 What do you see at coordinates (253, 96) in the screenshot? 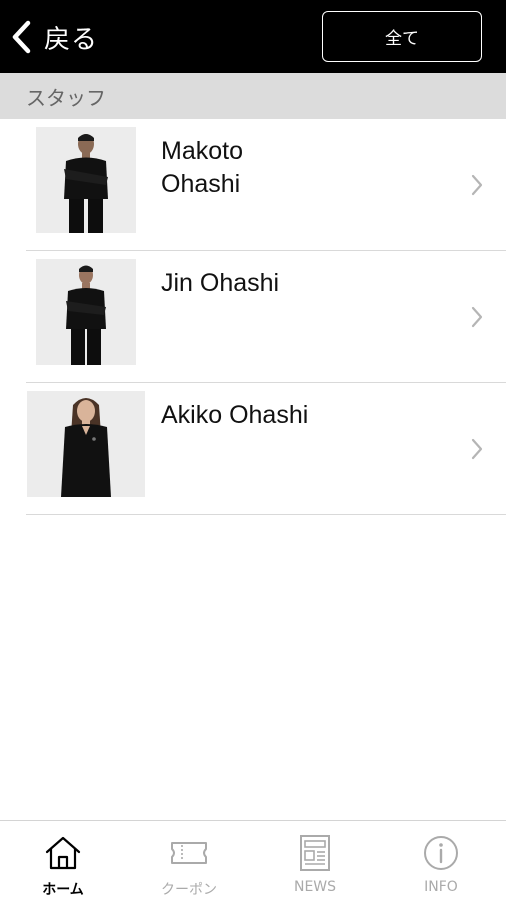
I see `section-header: スタッフ` at bounding box center [253, 96].